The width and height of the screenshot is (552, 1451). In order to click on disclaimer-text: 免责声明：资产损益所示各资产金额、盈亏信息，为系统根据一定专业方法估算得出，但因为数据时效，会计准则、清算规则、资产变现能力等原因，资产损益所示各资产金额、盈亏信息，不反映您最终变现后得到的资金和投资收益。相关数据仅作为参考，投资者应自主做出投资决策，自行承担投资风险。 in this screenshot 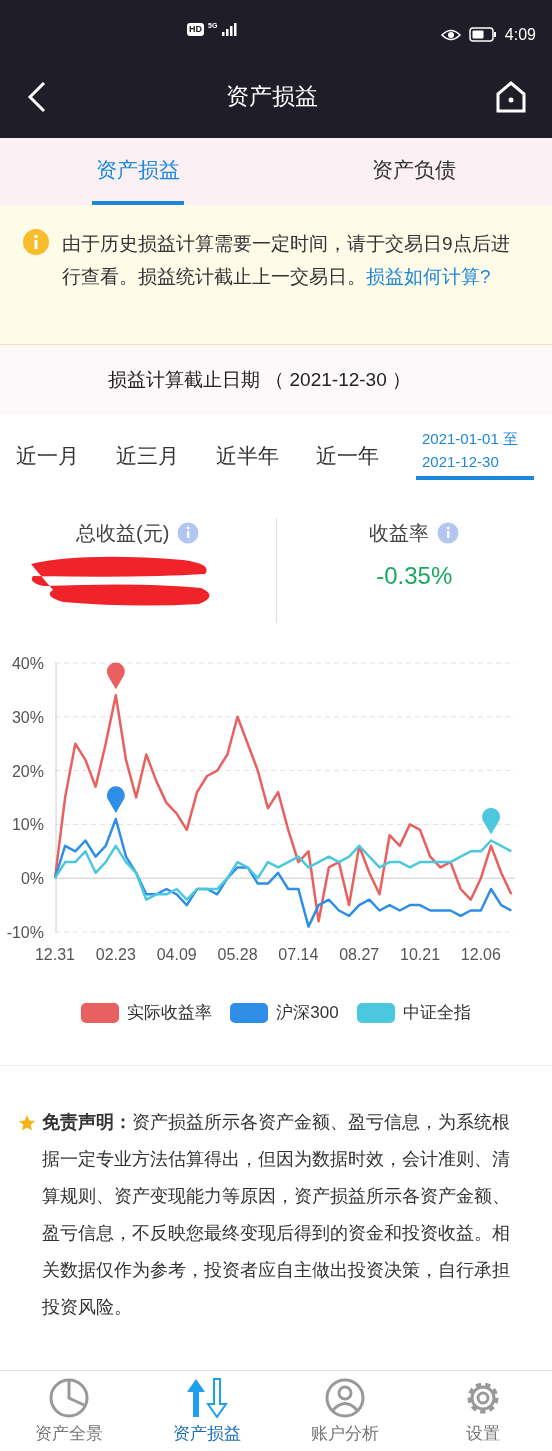, I will do `click(276, 1215)`.